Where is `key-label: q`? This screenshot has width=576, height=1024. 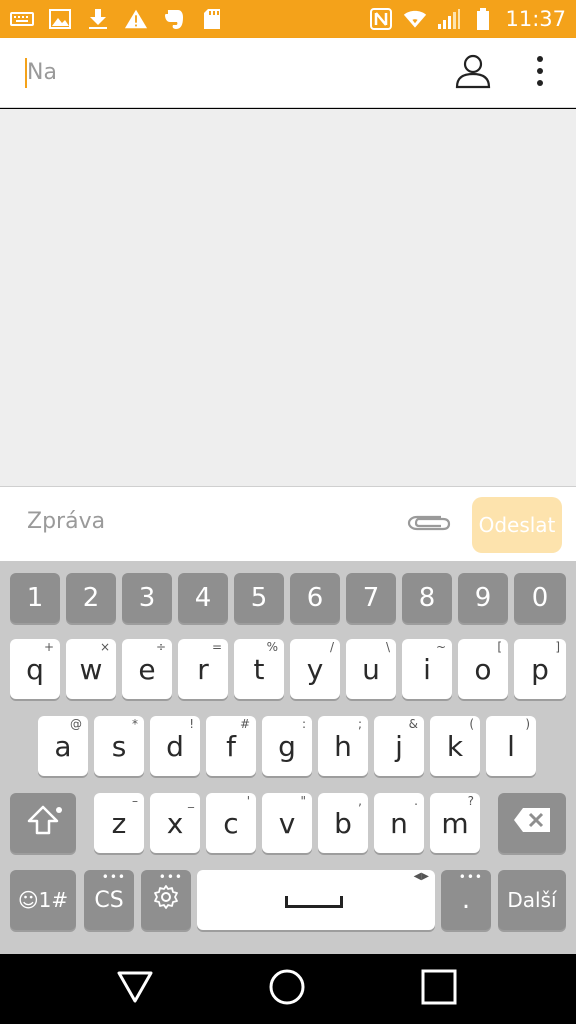 key-label: q is located at coordinates (35, 669).